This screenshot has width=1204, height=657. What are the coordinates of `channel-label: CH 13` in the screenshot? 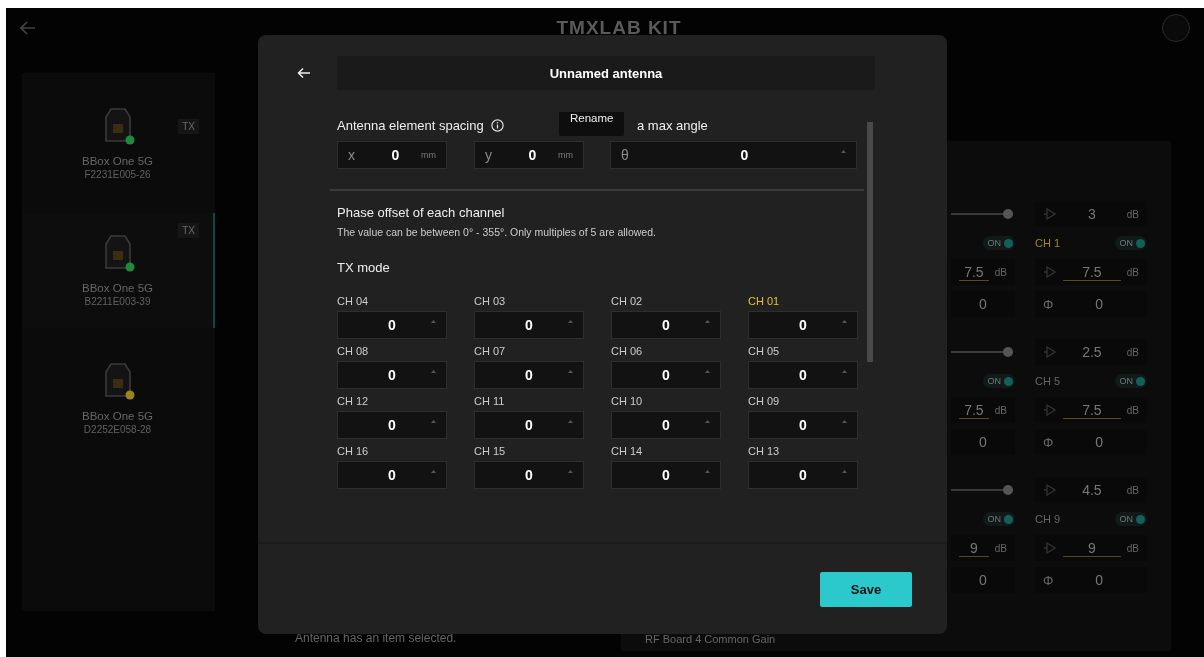 It's located at (764, 451).